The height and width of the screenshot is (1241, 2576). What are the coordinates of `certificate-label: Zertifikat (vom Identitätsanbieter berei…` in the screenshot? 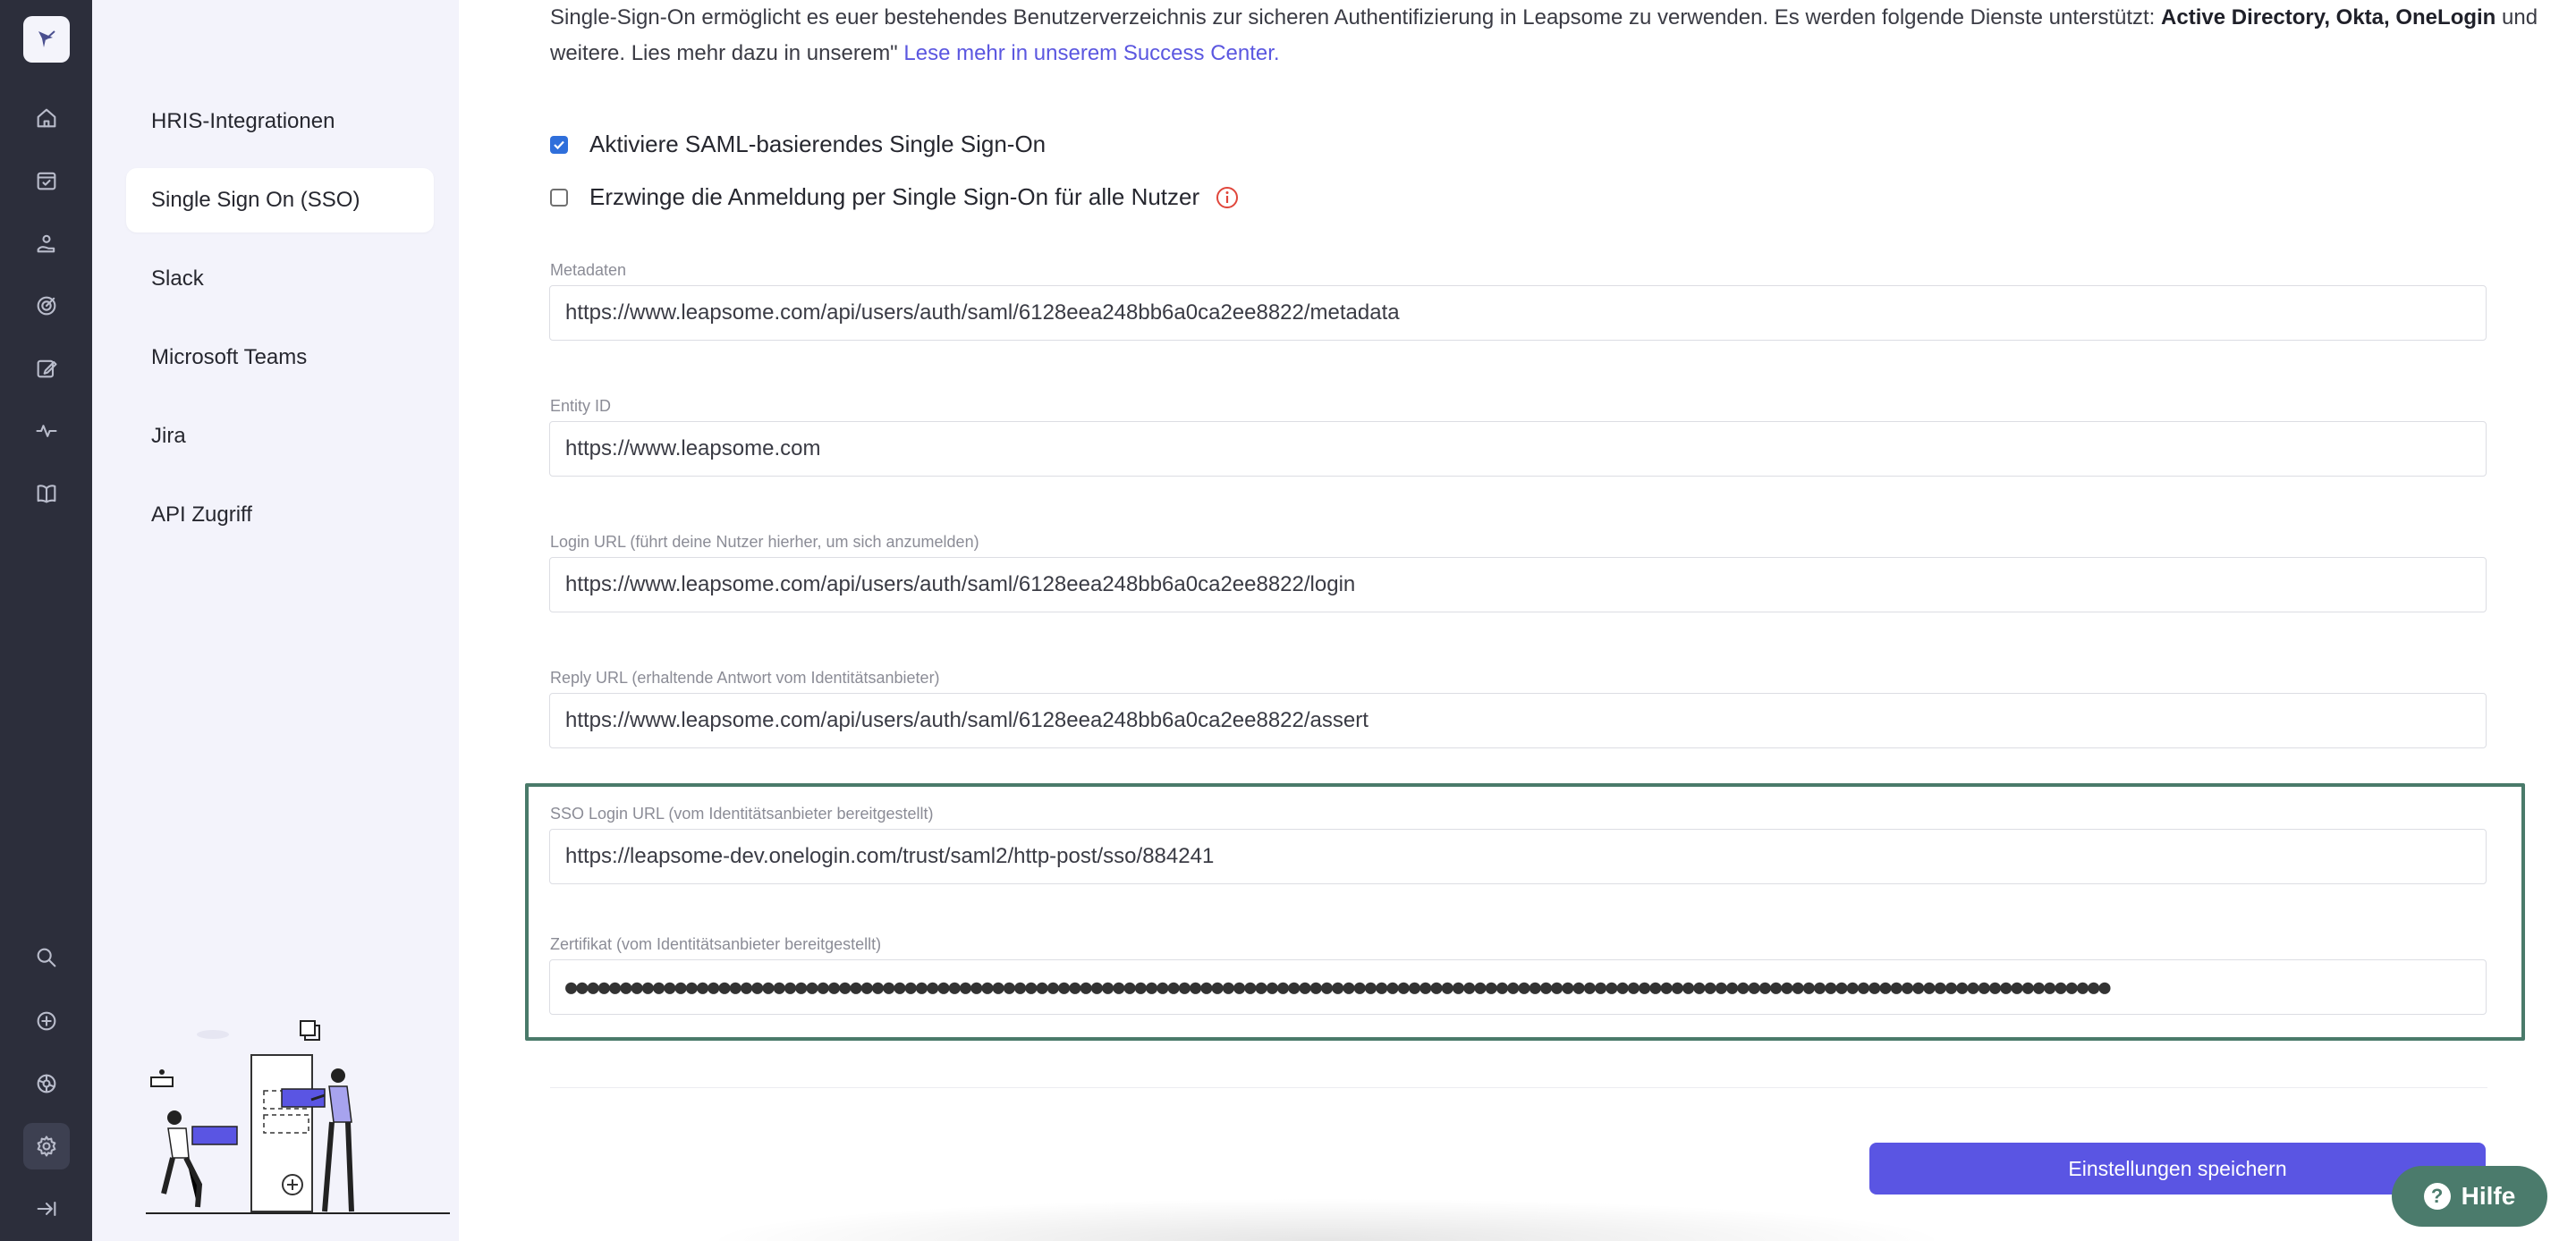 It's located at (716, 944).